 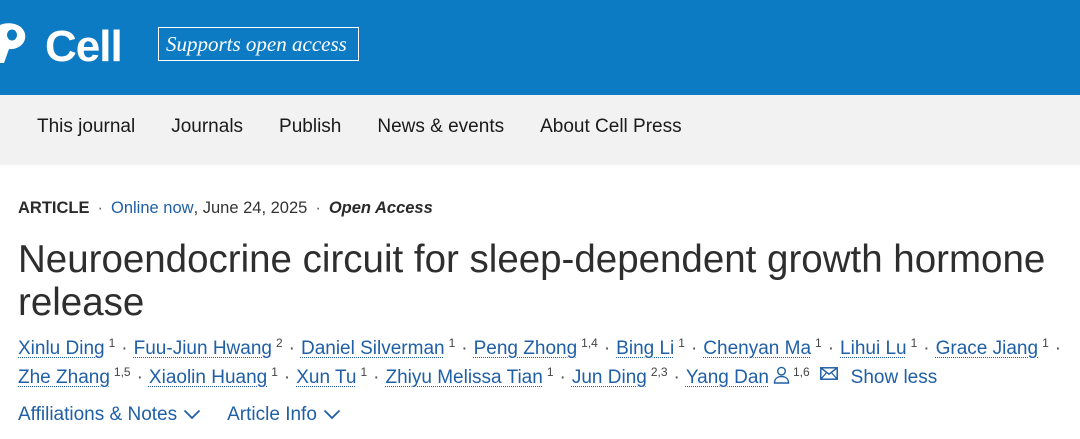 What do you see at coordinates (84, 47) in the screenshot?
I see `journal-logo-text: Cell` at bounding box center [84, 47].